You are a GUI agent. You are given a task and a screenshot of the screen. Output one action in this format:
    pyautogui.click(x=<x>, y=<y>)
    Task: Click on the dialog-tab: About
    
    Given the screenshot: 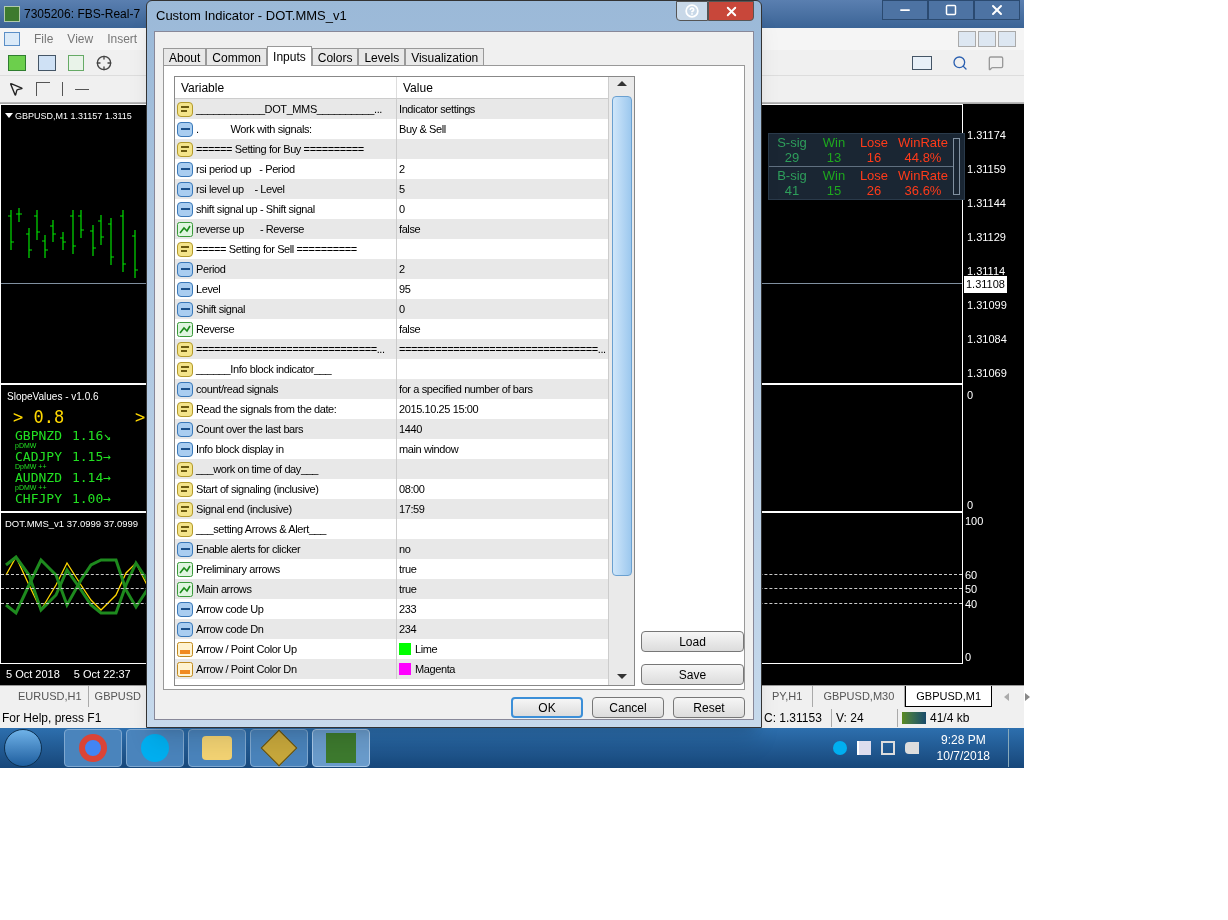 What is the action you would take?
    pyautogui.click(x=185, y=56)
    